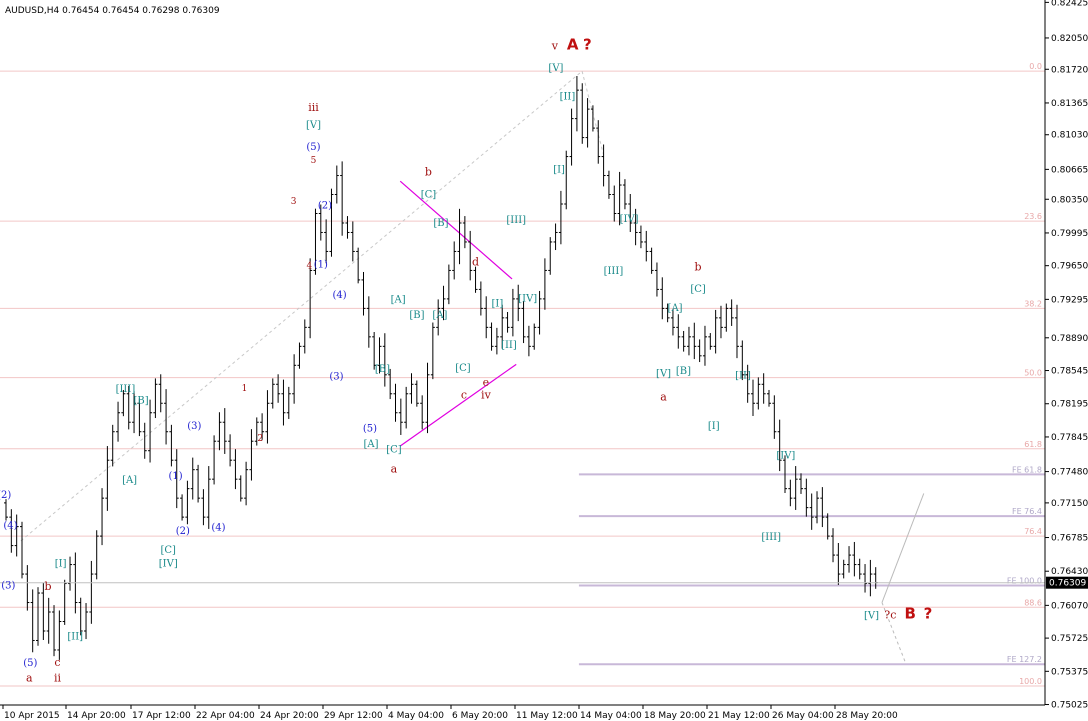  I want to click on wave-label: v, so click(555, 45).